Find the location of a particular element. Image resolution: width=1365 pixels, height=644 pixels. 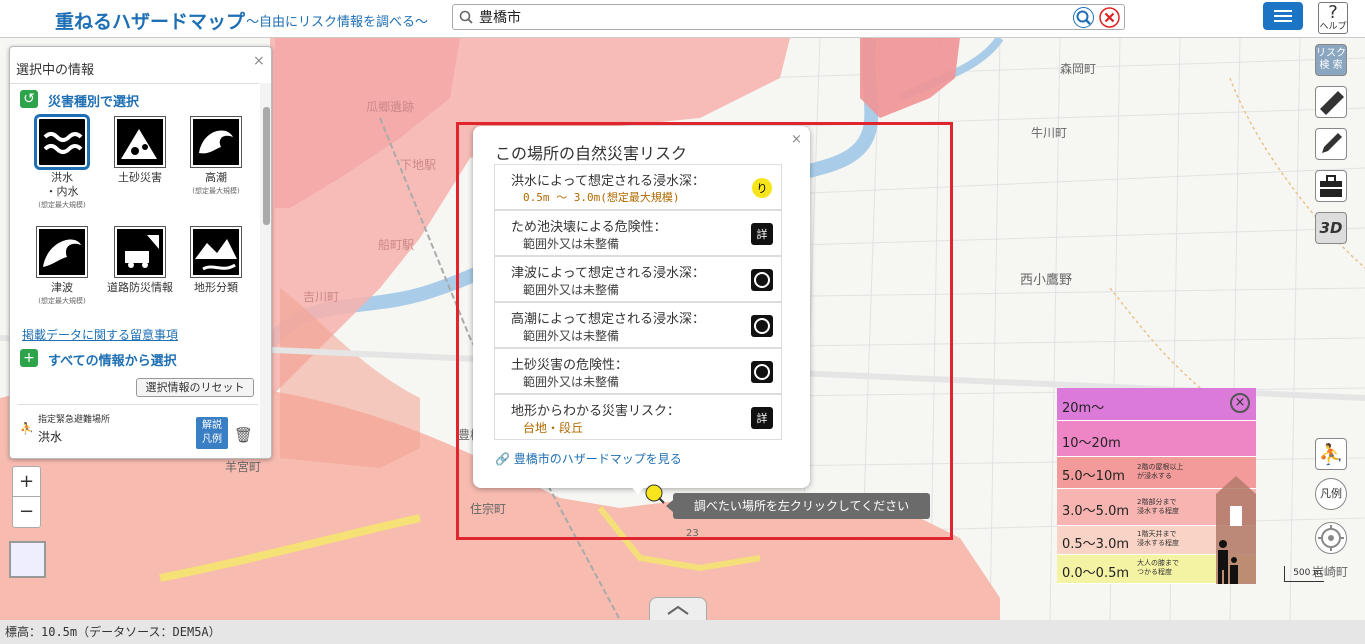

risk-question: ため池決壊による危険性： is located at coordinates (589, 227).